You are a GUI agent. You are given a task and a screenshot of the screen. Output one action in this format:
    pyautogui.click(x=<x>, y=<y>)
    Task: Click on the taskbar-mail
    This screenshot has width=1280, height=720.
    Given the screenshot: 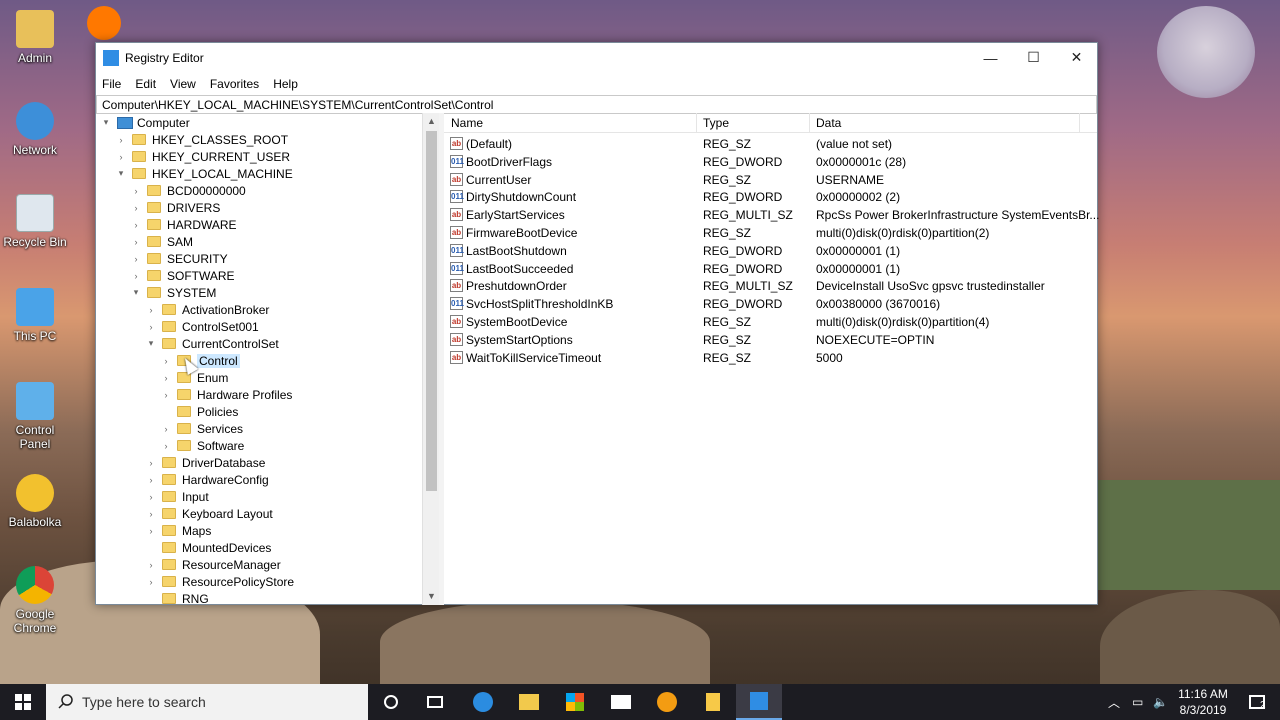 What is the action you would take?
    pyautogui.click(x=621, y=702)
    